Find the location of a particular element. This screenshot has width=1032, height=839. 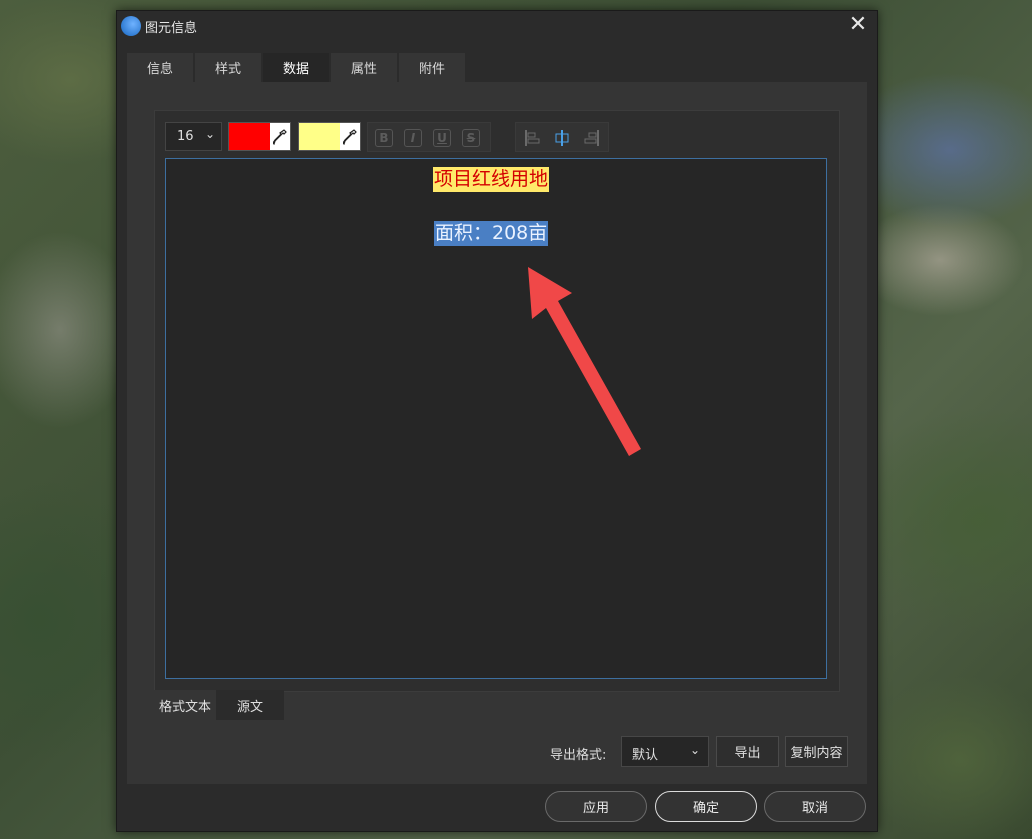

tab-attachments: 附件 is located at coordinates (432, 67).